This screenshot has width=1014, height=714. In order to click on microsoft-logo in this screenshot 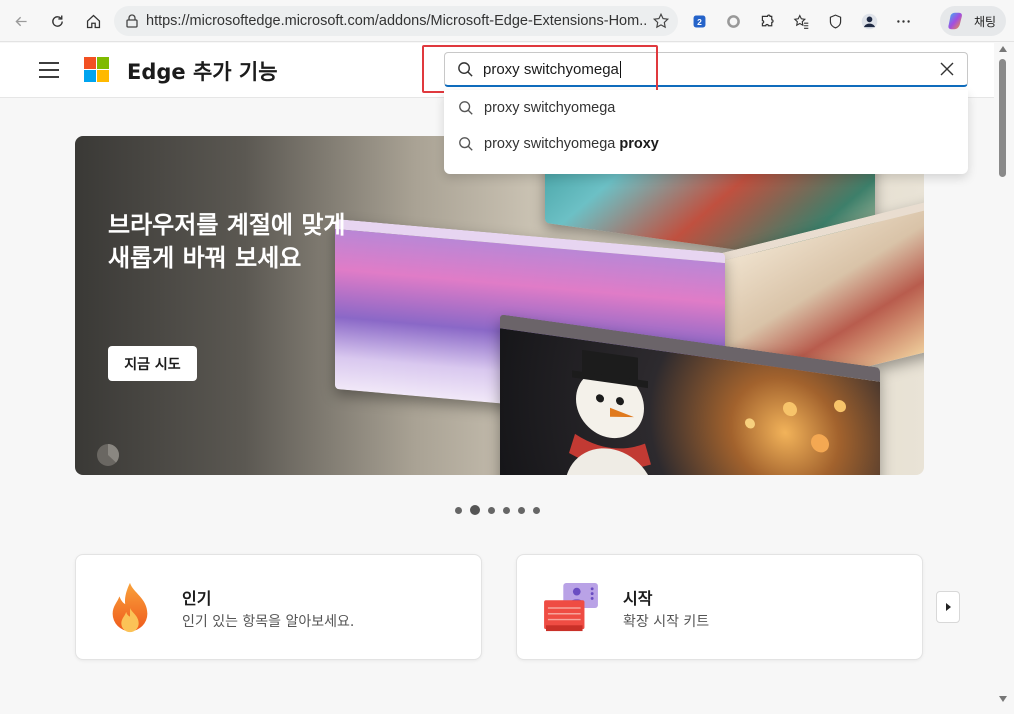, I will do `click(96, 69)`.